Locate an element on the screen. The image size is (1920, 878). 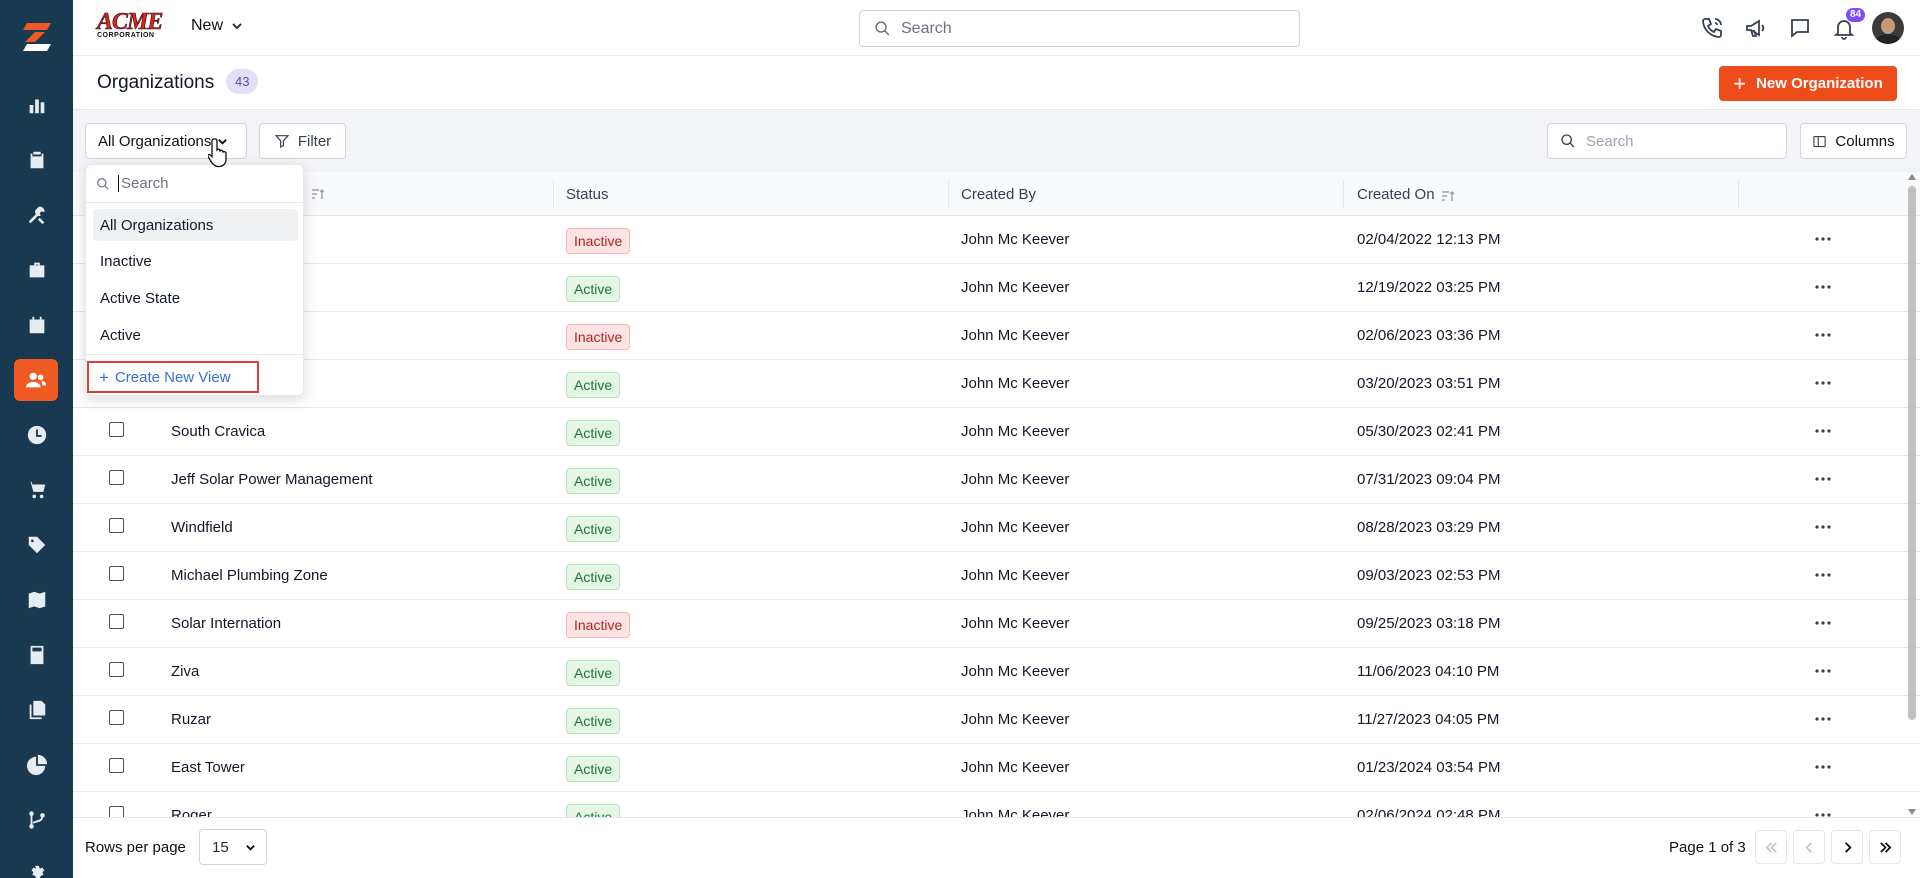
map-icon is located at coordinates (36, 600).